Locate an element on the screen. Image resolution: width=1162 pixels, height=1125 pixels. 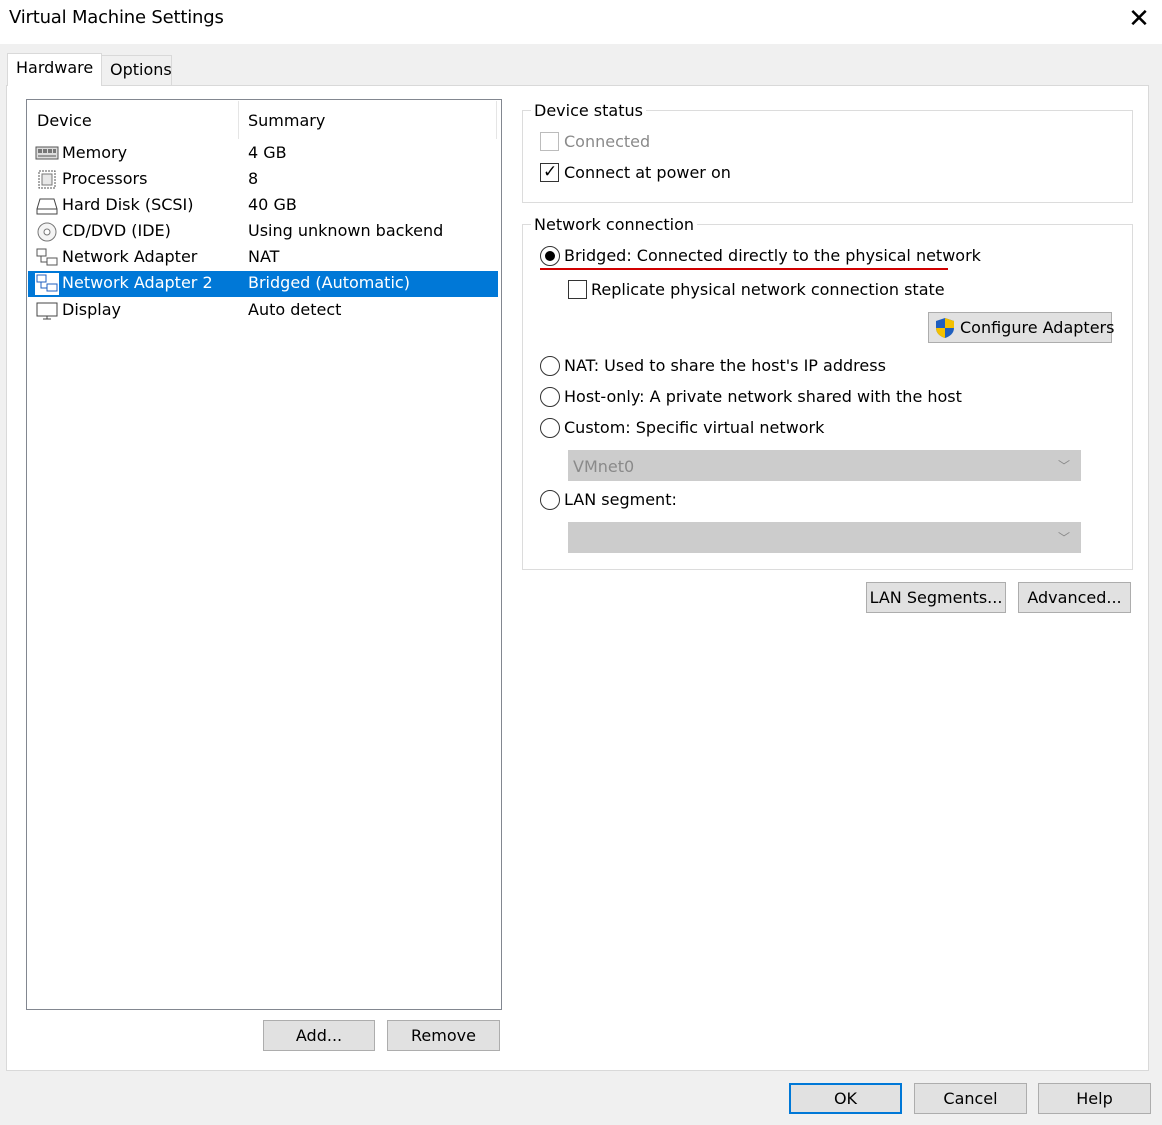
device-row-network-adapter: Network Adapter NAT is located at coordinates (263, 258).